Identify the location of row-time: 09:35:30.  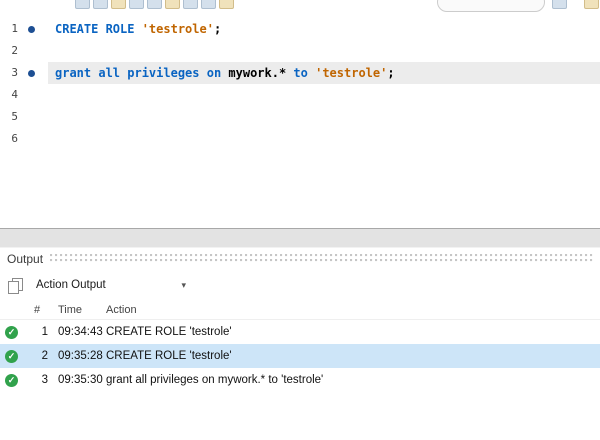
(80, 380).